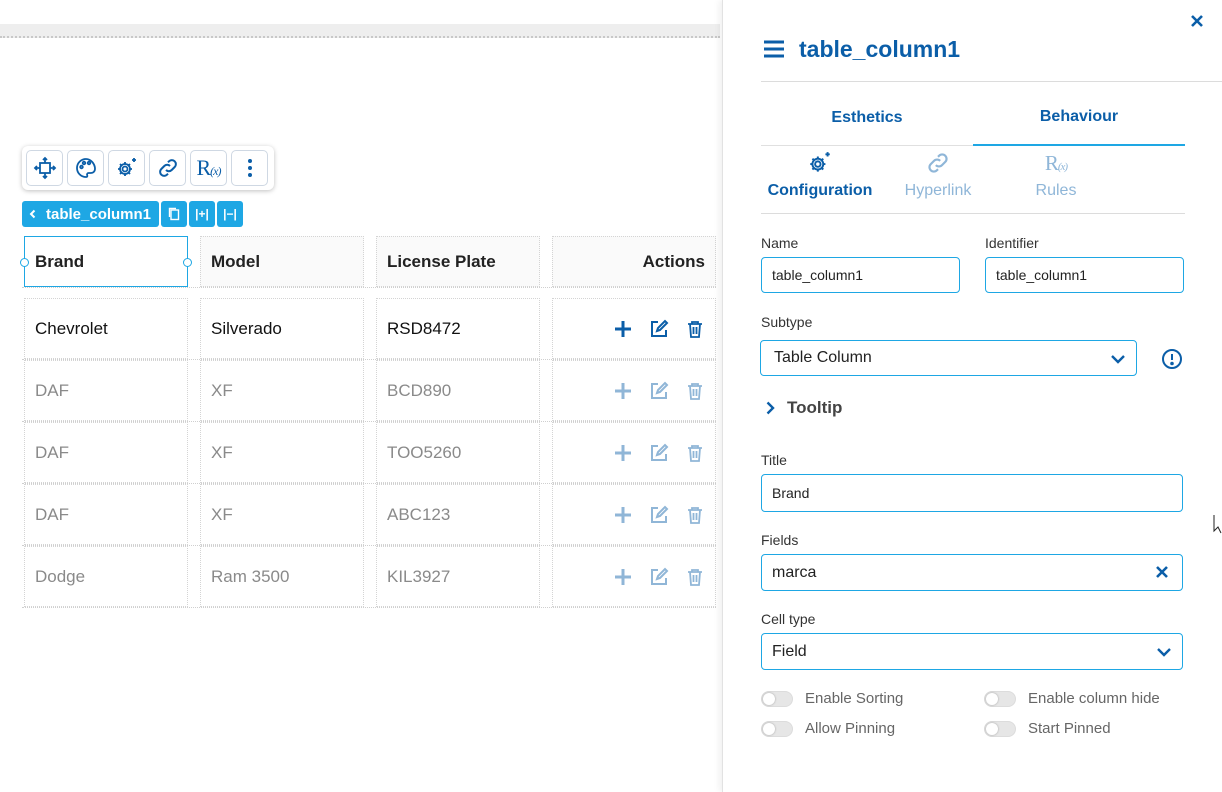 This screenshot has height=792, width=1222. I want to click on move-icon, so click(44, 168).